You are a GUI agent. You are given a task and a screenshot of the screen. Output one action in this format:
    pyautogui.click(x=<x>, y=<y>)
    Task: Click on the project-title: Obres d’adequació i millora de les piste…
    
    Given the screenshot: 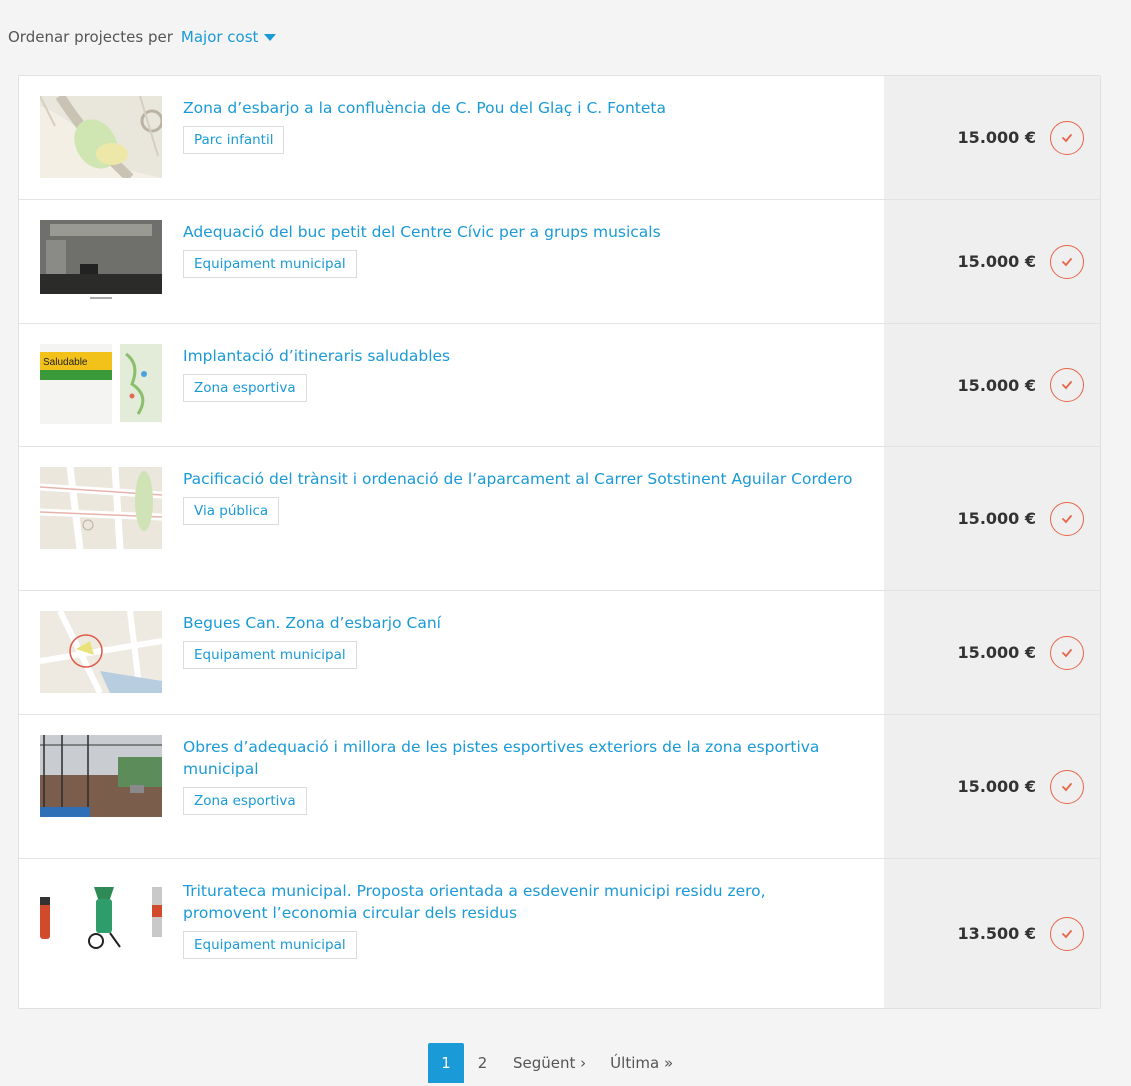 What is the action you would take?
    pyautogui.click(x=518, y=758)
    